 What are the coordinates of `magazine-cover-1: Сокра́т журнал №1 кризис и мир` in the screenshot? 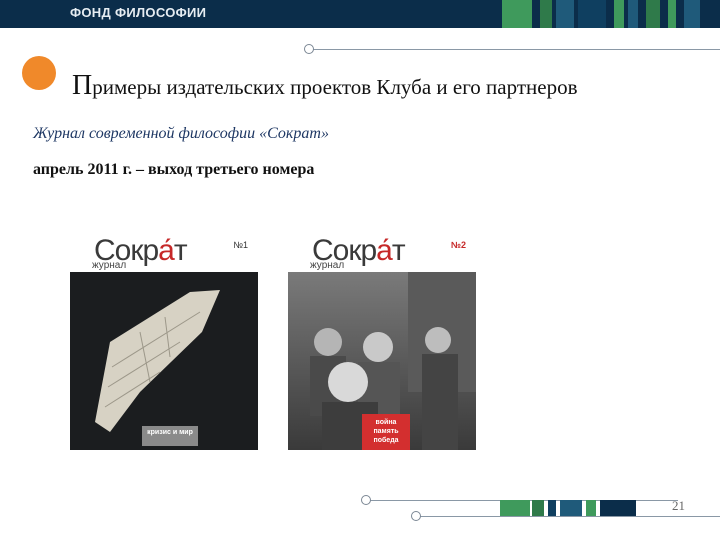 It's located at (164, 343).